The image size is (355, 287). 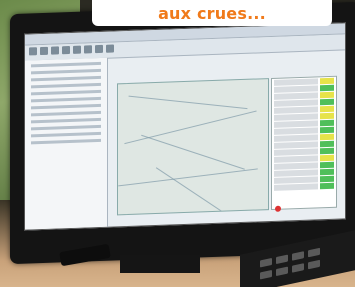 I want to click on map-marker-icon, so click(x=278, y=208).